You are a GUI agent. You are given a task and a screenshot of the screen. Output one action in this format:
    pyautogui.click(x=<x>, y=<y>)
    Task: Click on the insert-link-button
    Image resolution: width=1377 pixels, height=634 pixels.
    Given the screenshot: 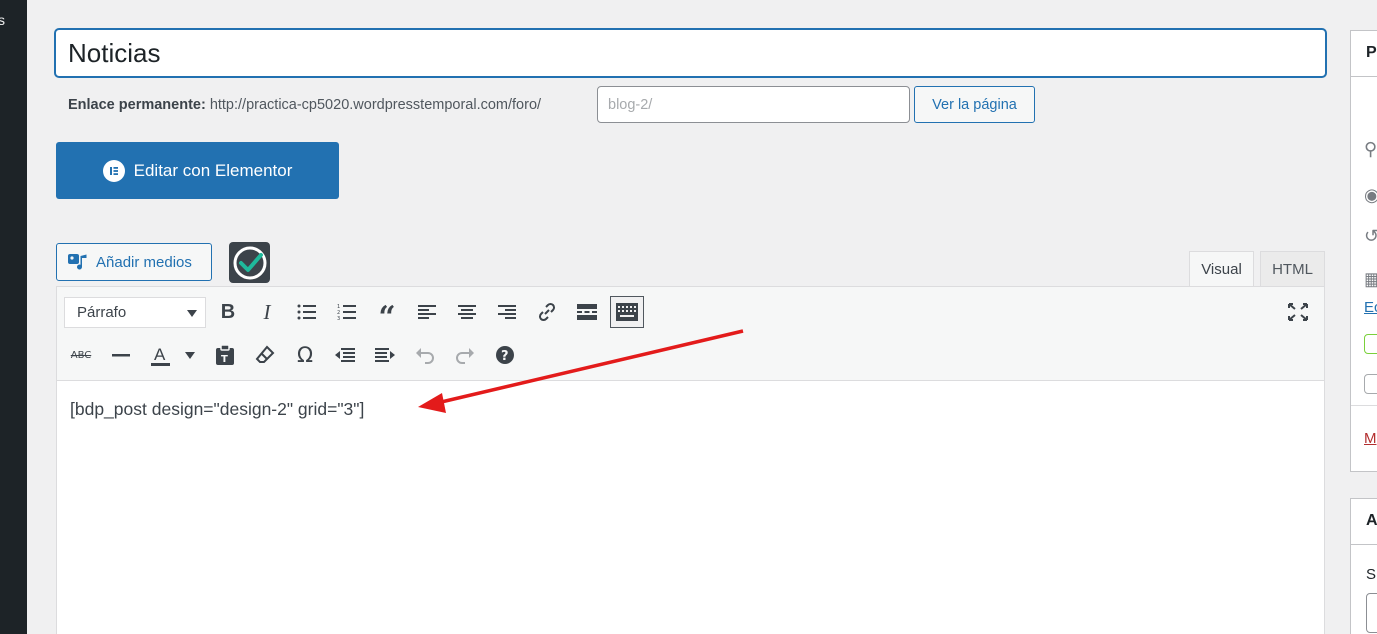 What is the action you would take?
    pyautogui.click(x=547, y=312)
    